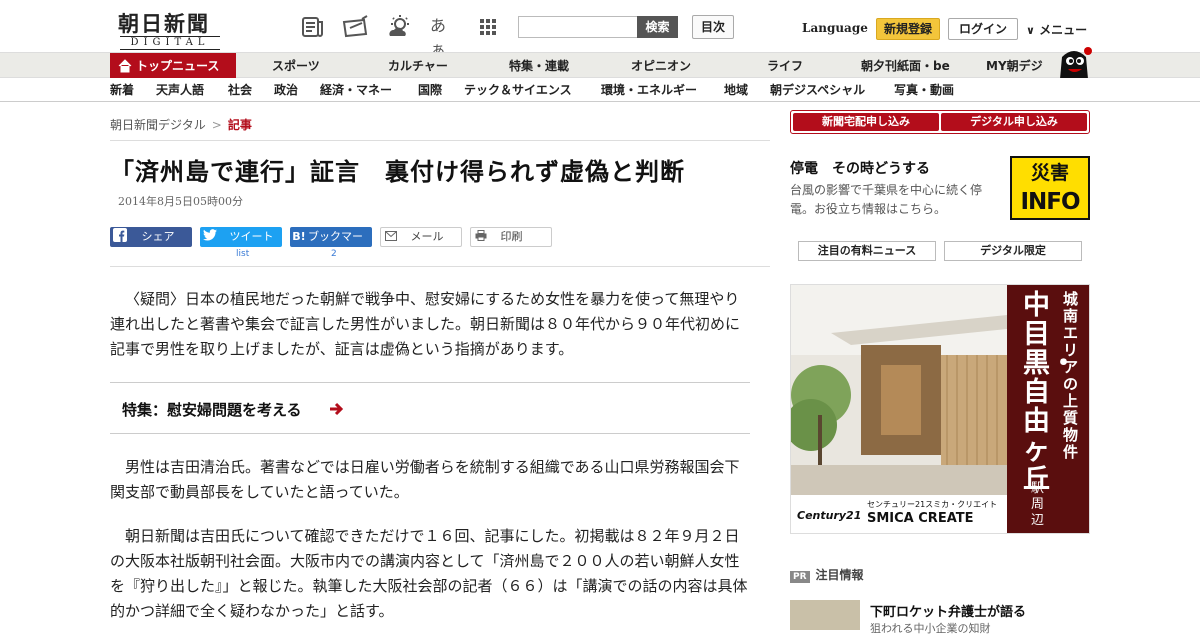  I want to click on ad-brand-en: SMICA CREATE, so click(920, 518).